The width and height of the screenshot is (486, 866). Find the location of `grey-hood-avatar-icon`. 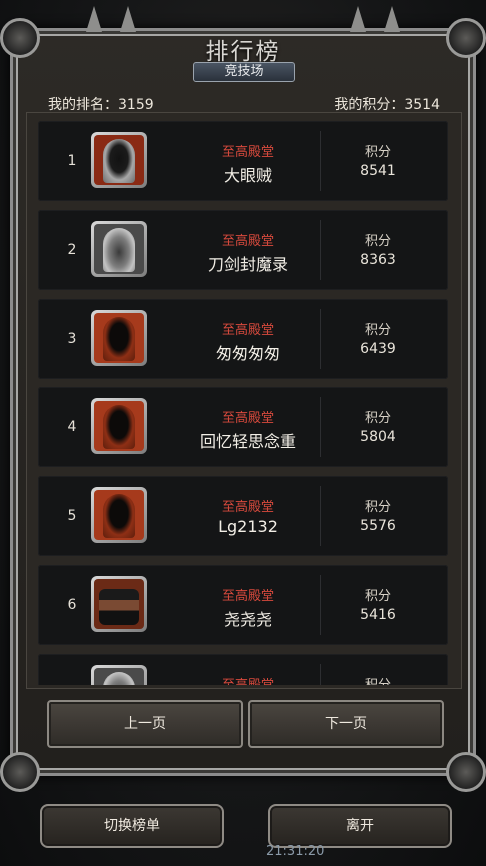

grey-hood-avatar-icon is located at coordinates (119, 161).